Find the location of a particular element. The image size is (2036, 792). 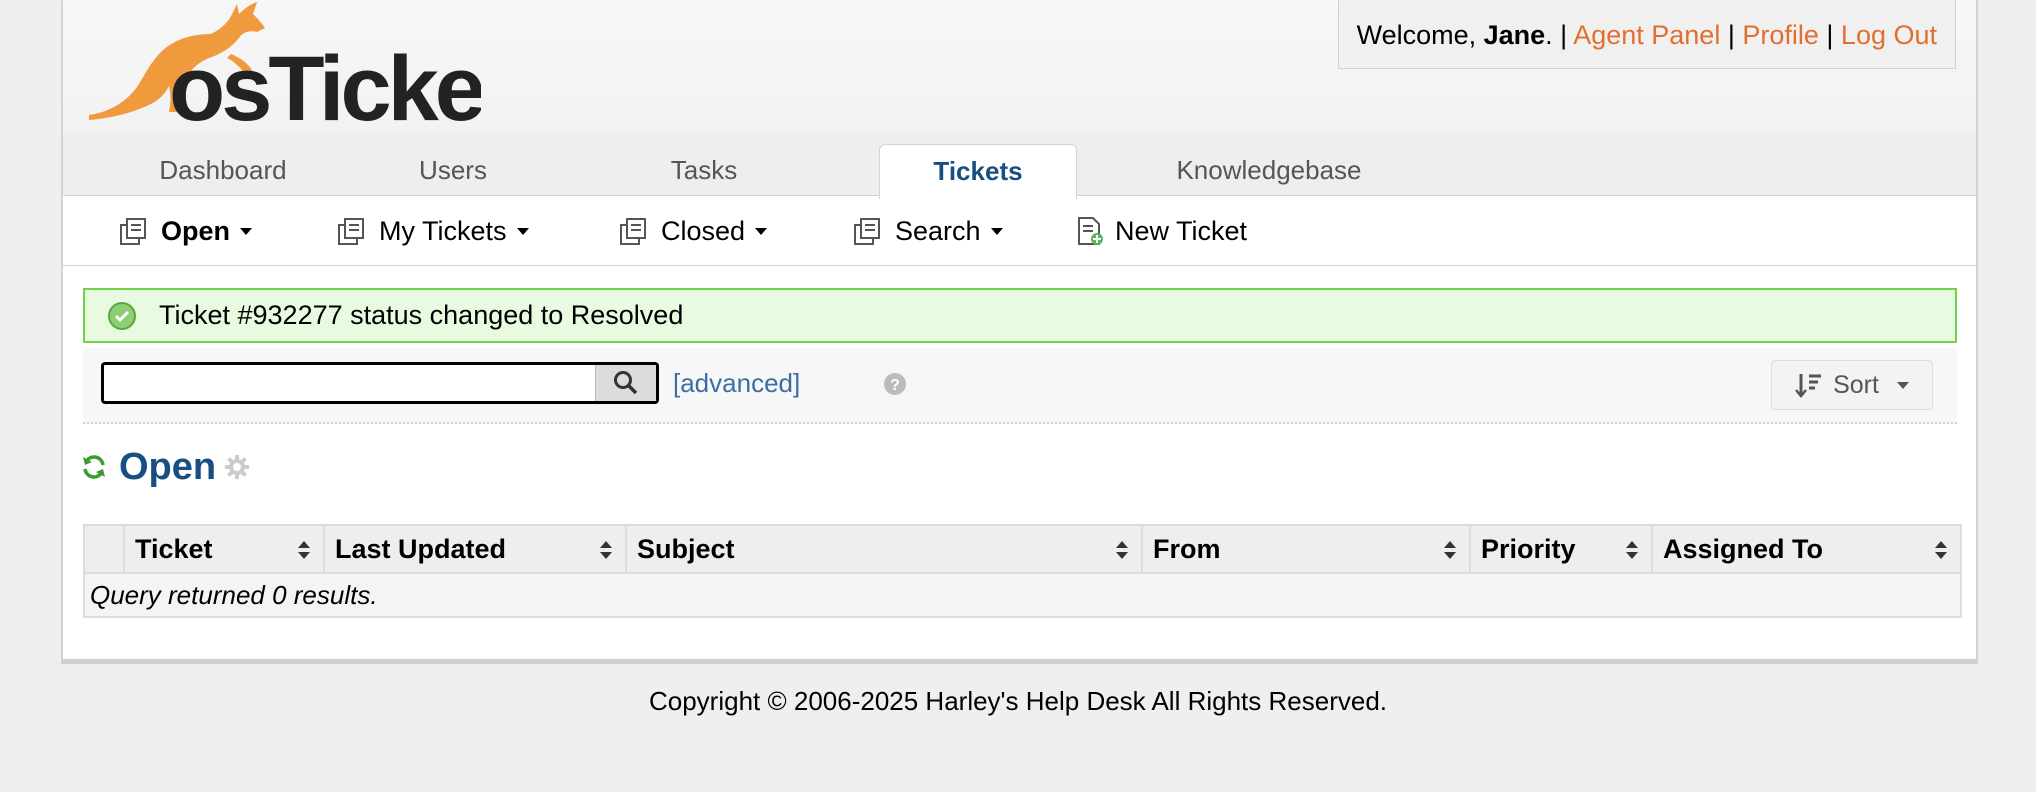

column-assigned-to: Assigned To is located at coordinates (1806, 549).